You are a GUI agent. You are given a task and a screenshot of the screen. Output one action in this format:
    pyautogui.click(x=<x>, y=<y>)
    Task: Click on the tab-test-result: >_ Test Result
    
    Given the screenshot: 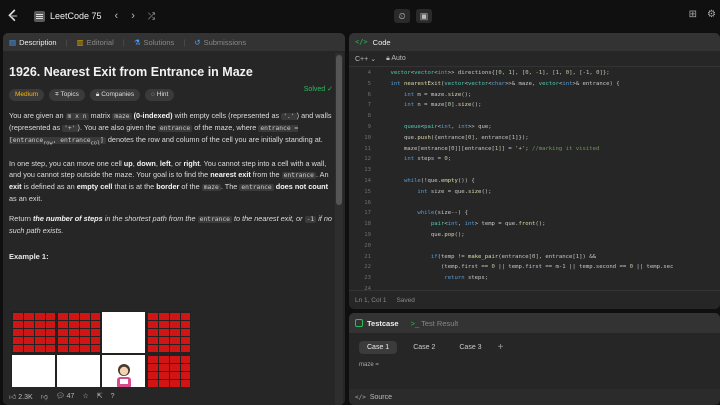 What is the action you would take?
    pyautogui.click(x=435, y=323)
    